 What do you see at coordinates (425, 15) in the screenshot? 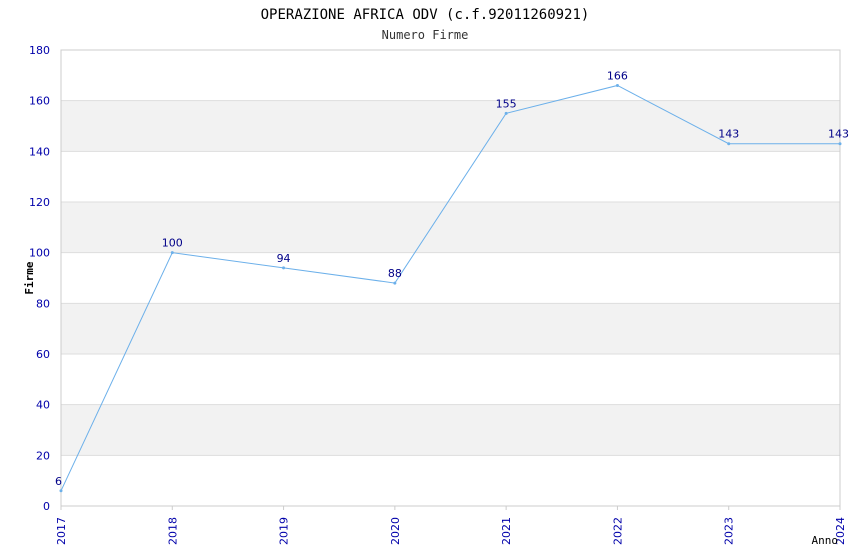
I see `chart-title: OPERAZIONE AFRICA ODV (c.f.92011260921)` at bounding box center [425, 15].